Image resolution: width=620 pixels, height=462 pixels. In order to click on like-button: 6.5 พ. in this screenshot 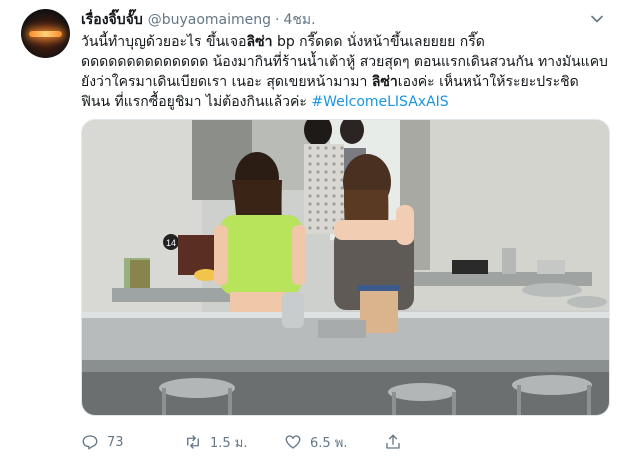, I will do `click(316, 442)`.